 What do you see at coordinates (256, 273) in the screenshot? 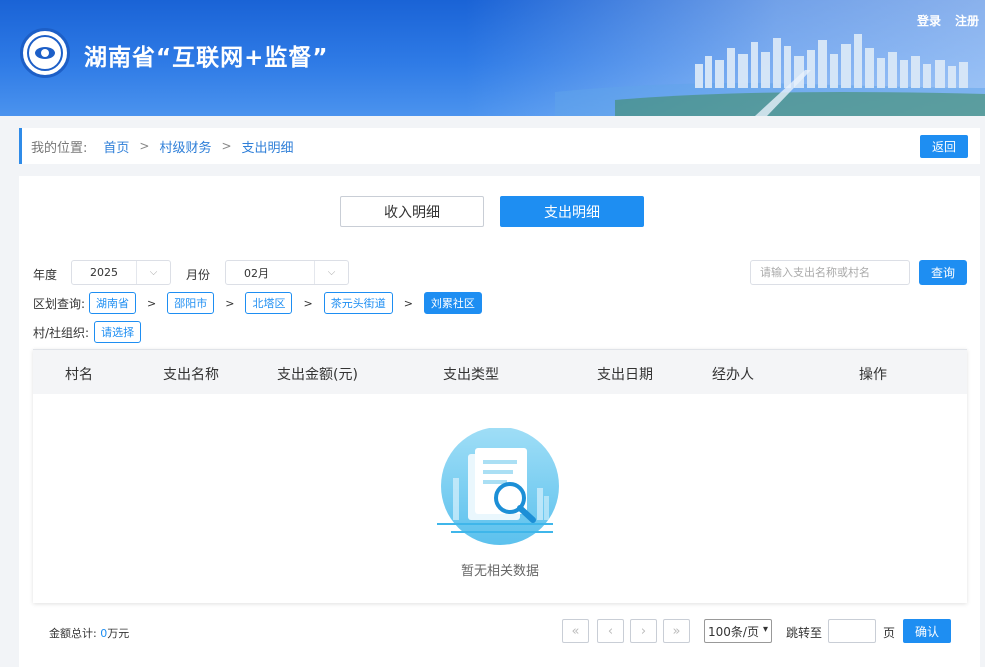
I see `month-value: 02月` at bounding box center [256, 273].